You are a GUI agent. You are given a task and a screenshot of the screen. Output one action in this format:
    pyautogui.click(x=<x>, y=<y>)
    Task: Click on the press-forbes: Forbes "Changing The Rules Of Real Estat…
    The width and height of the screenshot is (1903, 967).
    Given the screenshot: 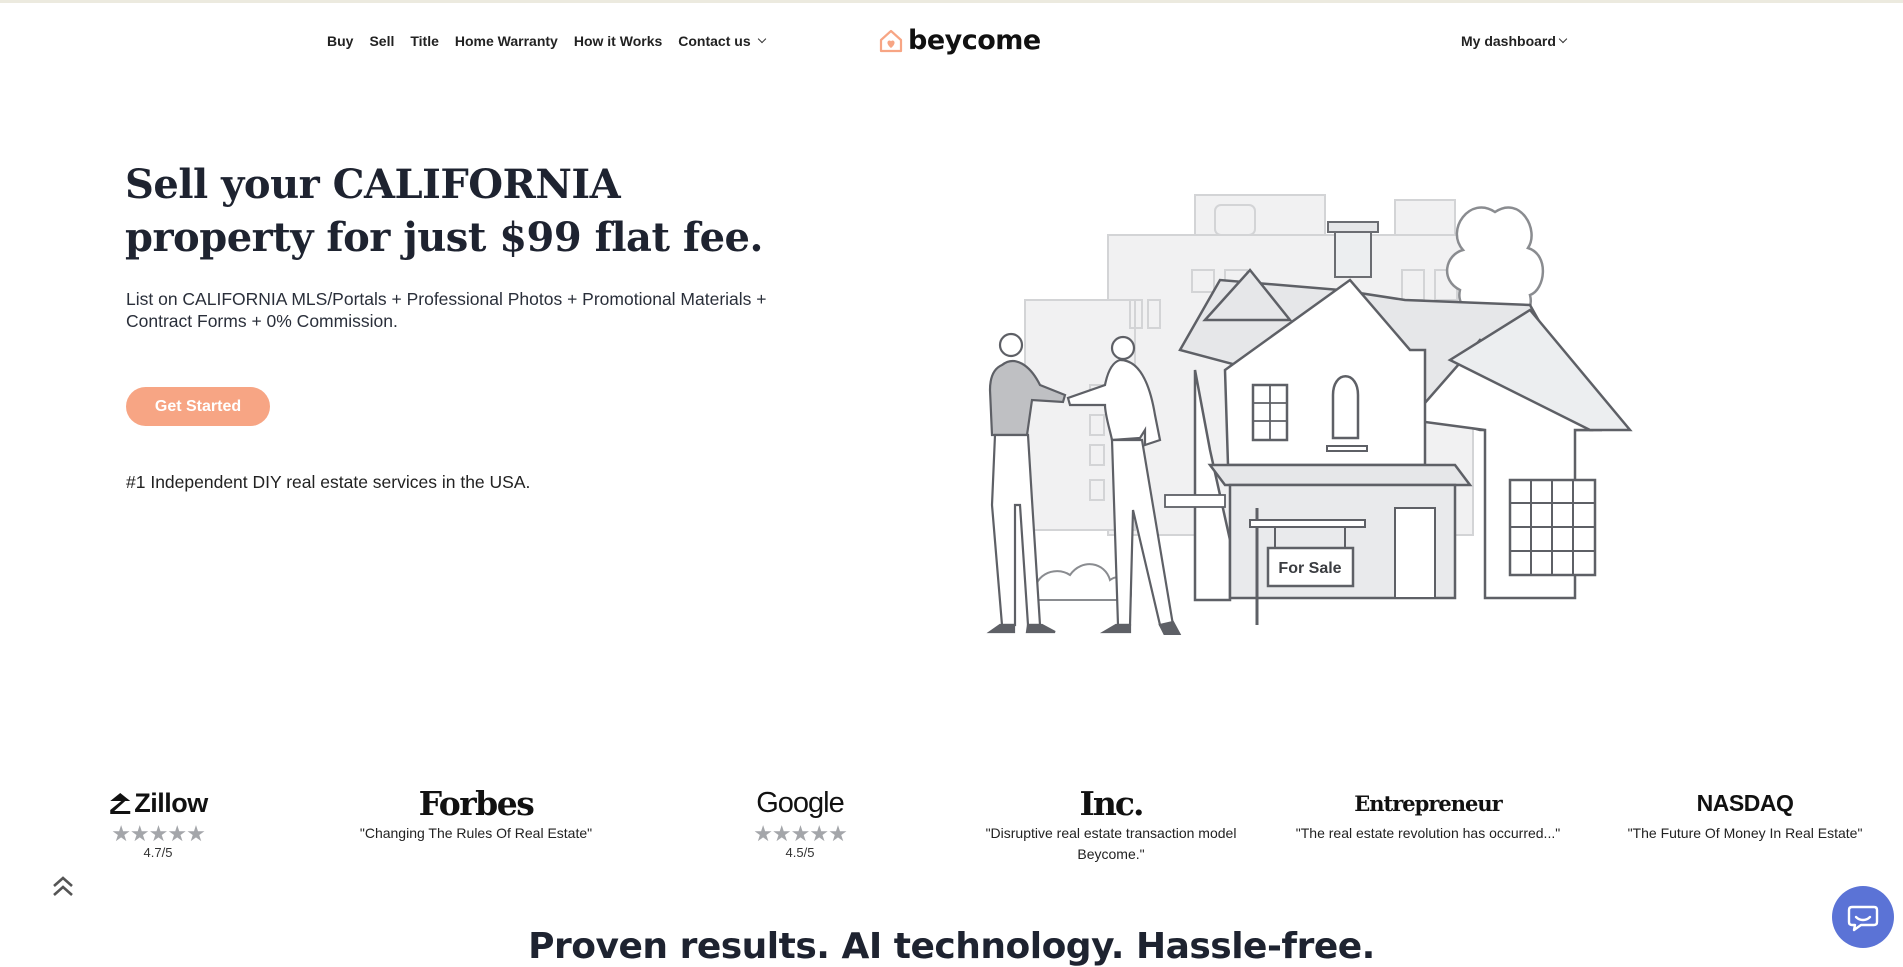 What is the action you would take?
    pyautogui.click(x=476, y=813)
    